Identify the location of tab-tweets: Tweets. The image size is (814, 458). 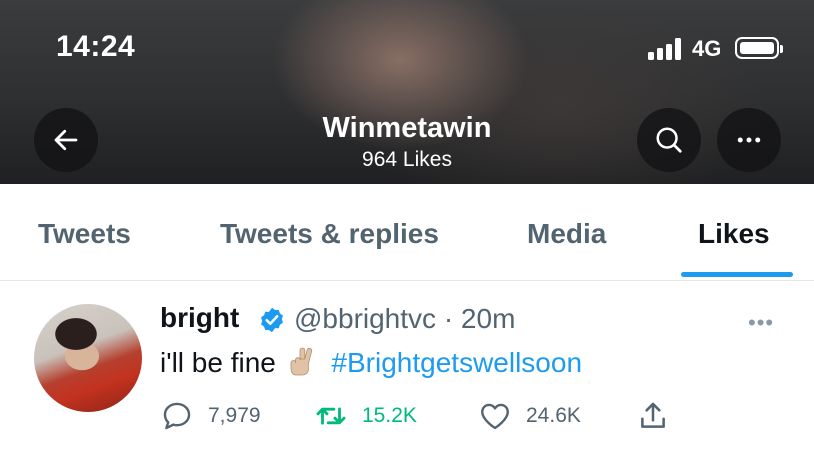
(84, 234).